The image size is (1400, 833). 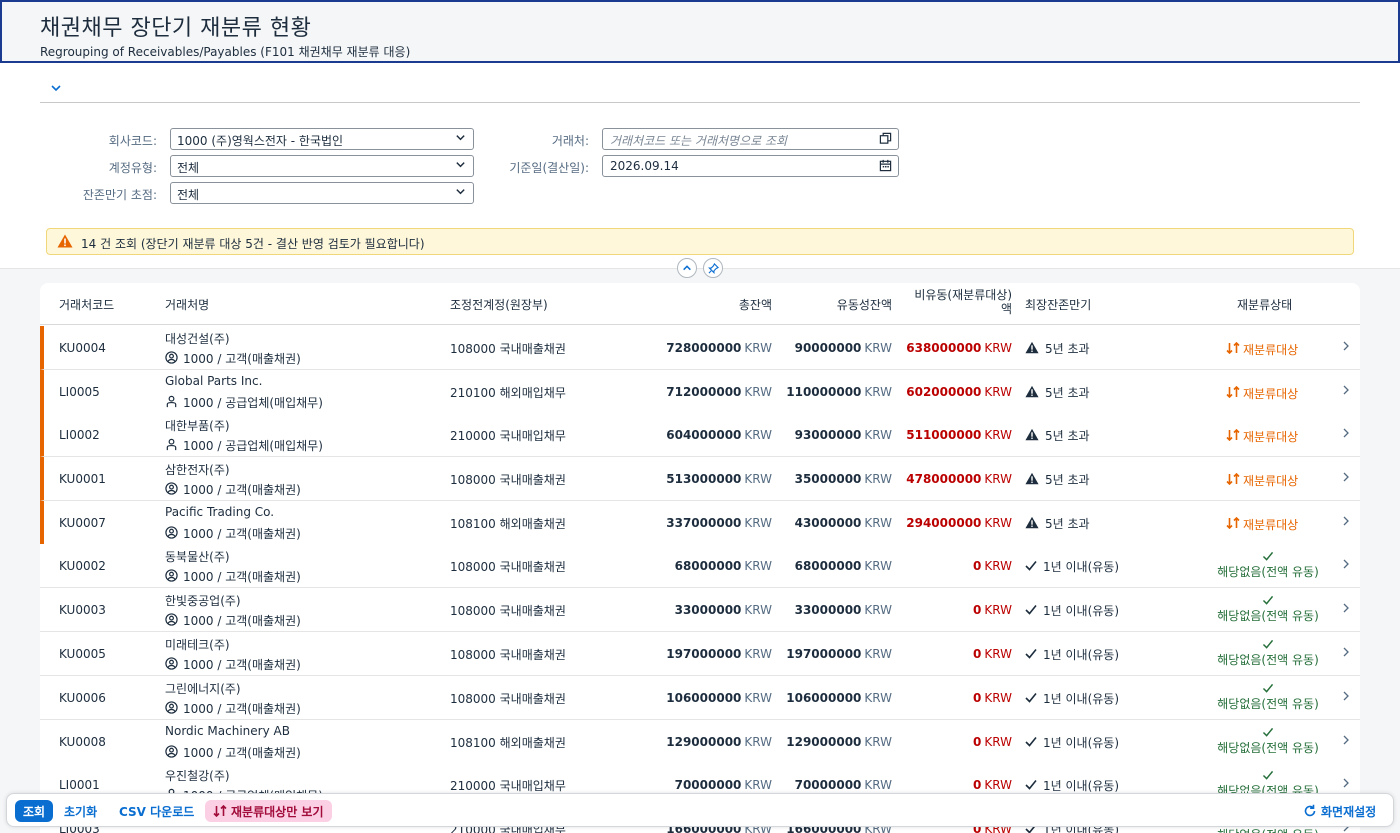 What do you see at coordinates (80, 811) in the screenshot?
I see `reset-button: 초기화` at bounding box center [80, 811].